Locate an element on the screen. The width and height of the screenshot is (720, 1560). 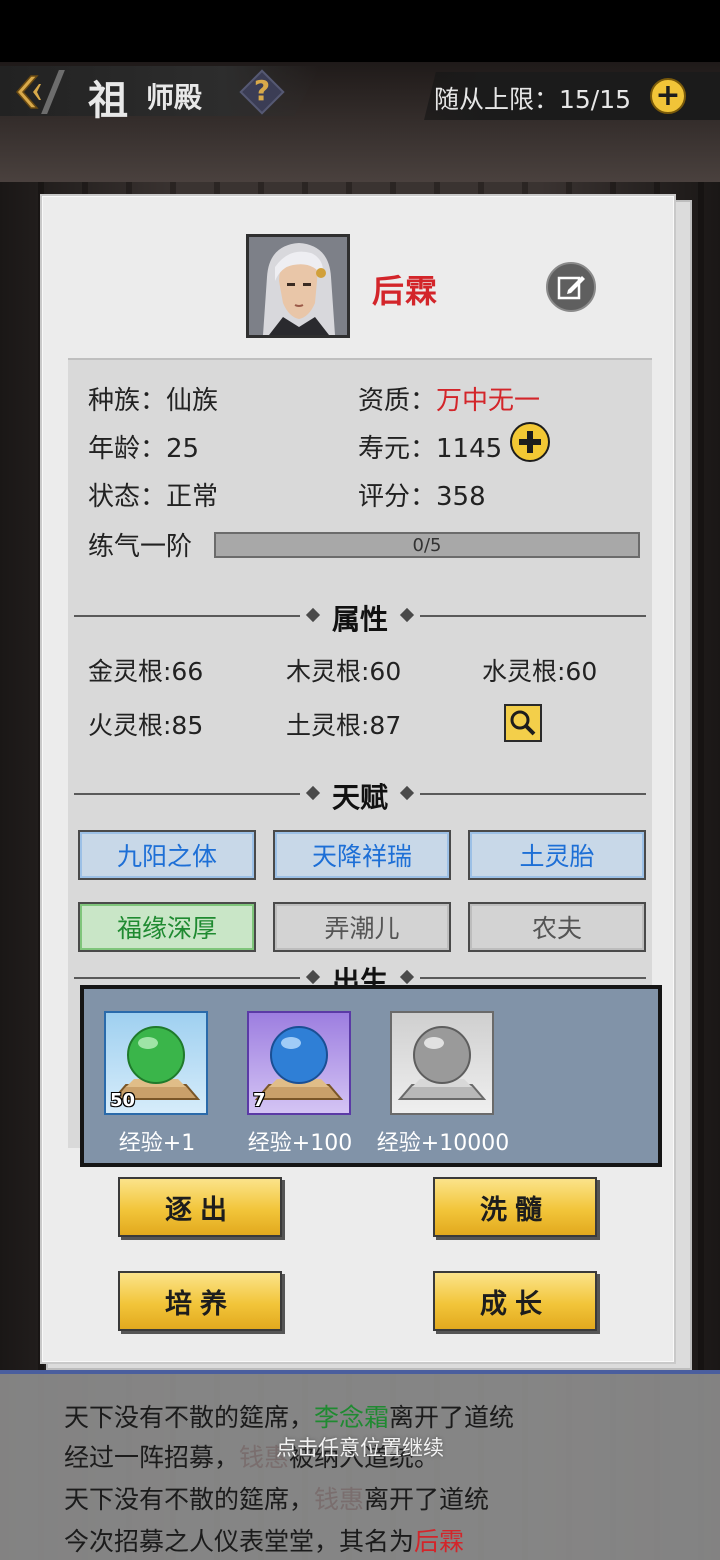
edit-icon is located at coordinates (571, 288).